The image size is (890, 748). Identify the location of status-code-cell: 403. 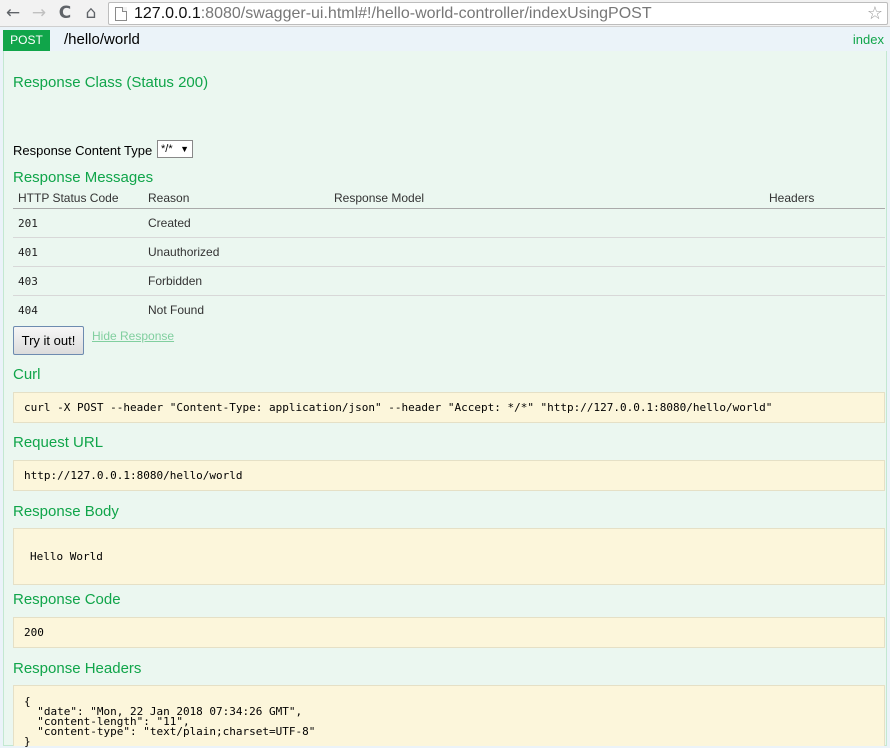
(78, 281).